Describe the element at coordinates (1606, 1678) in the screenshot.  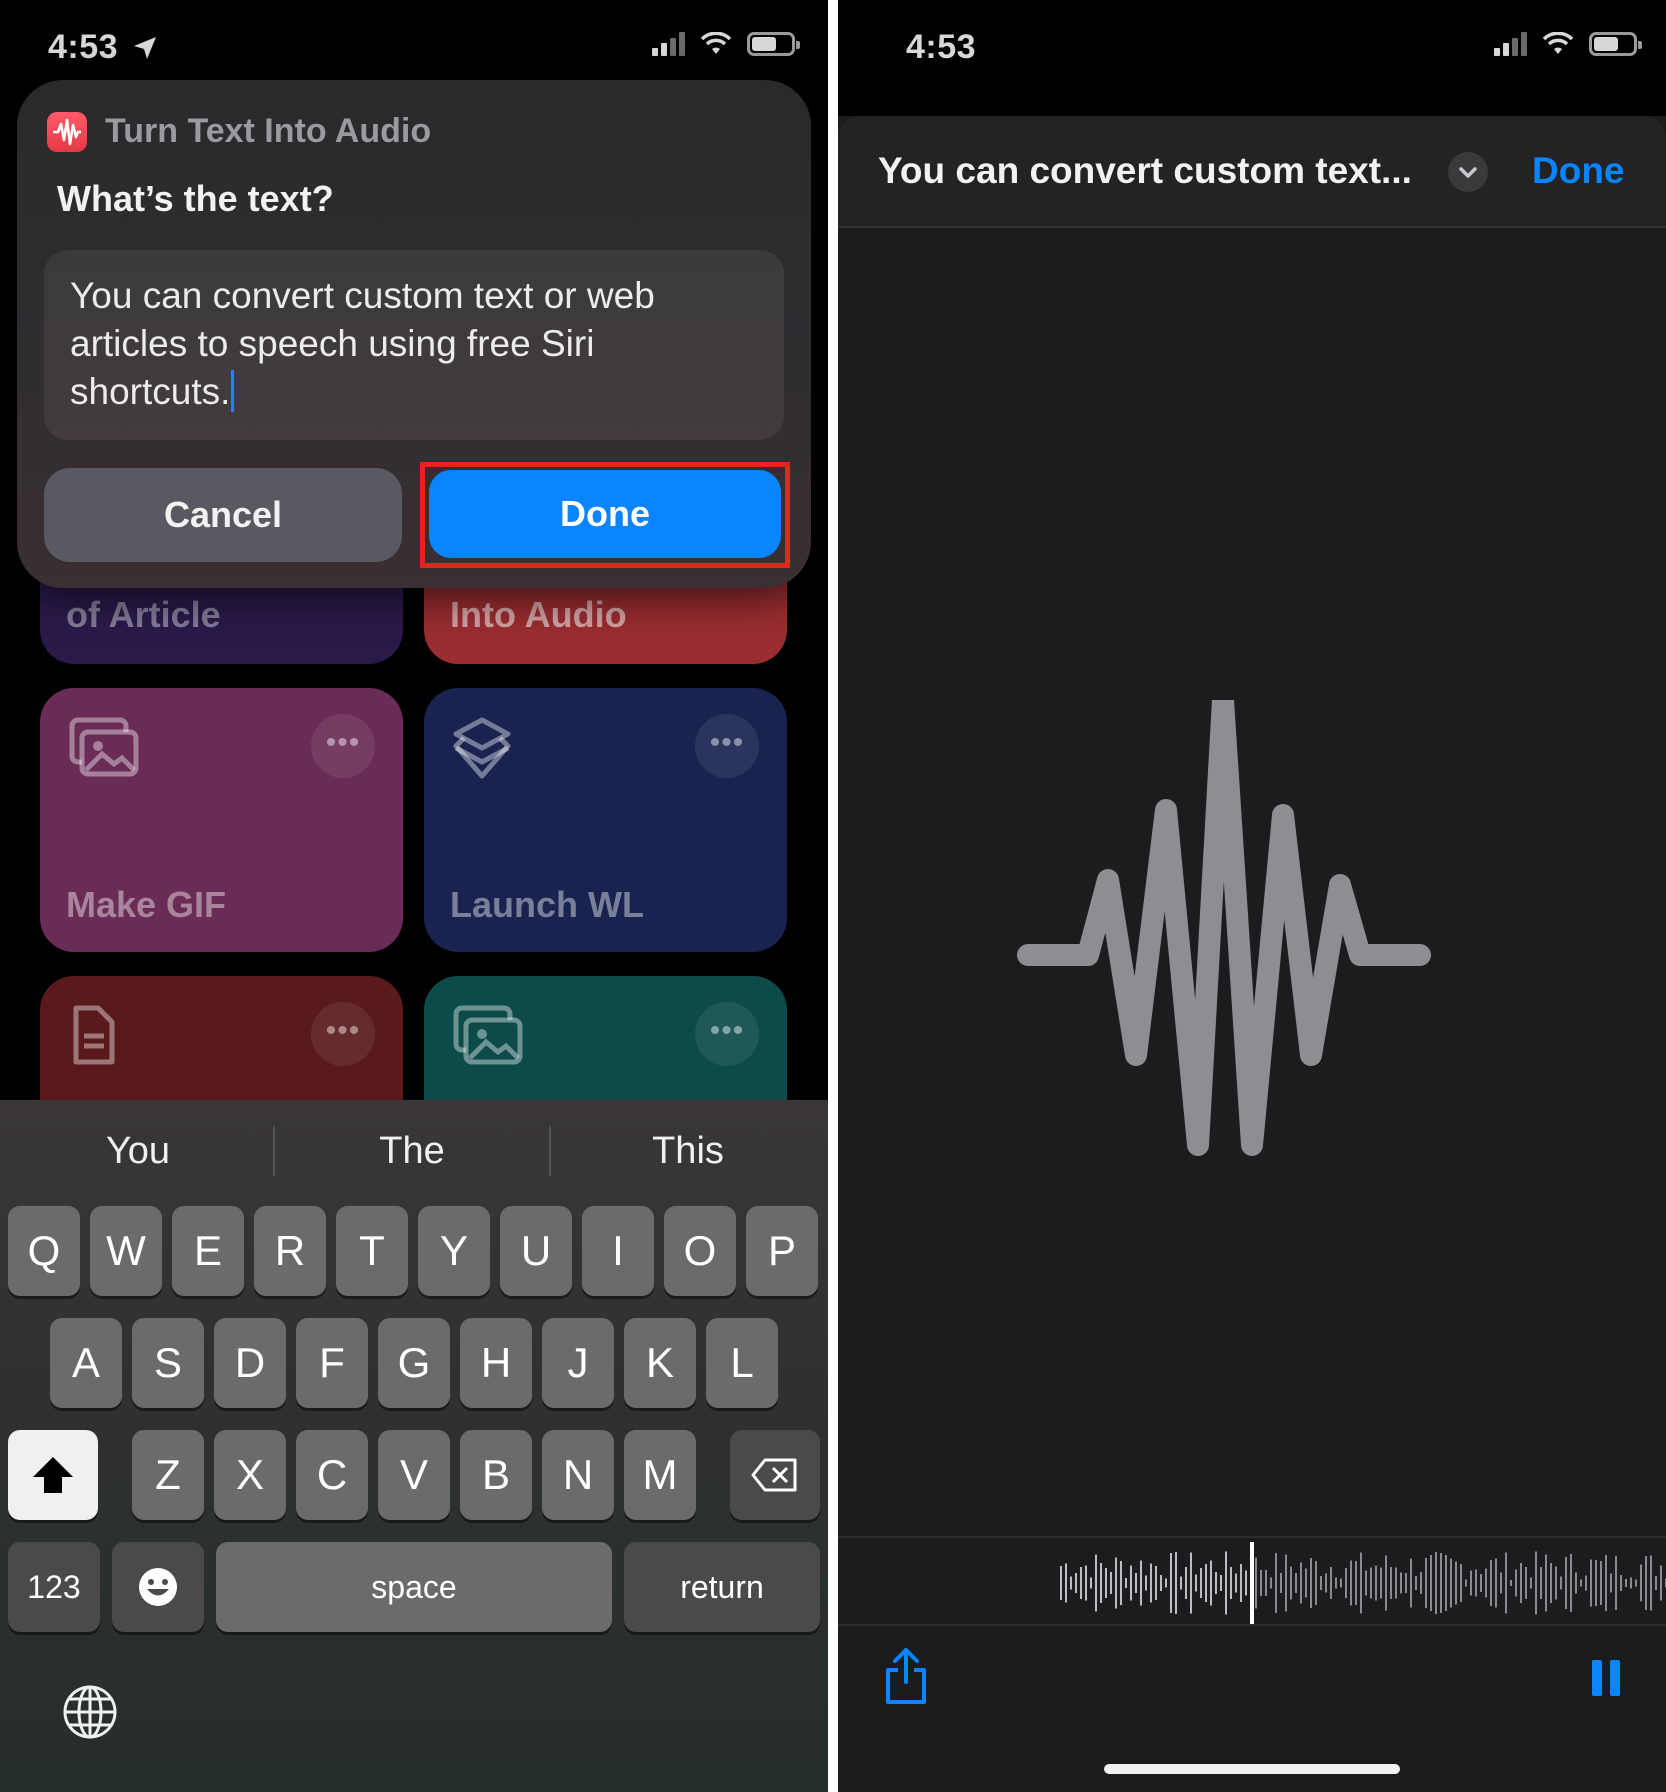
I see `pause-button` at that location.